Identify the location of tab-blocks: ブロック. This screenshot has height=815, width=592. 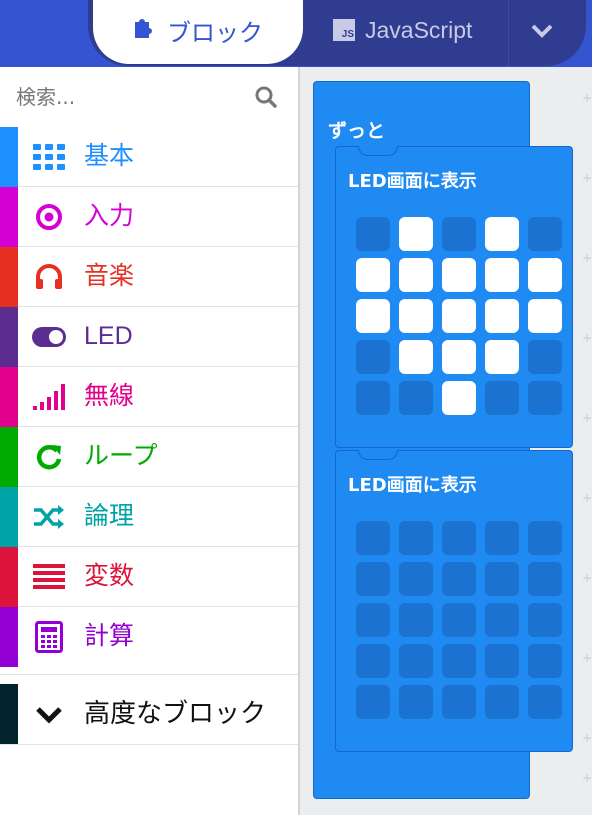
(198, 32).